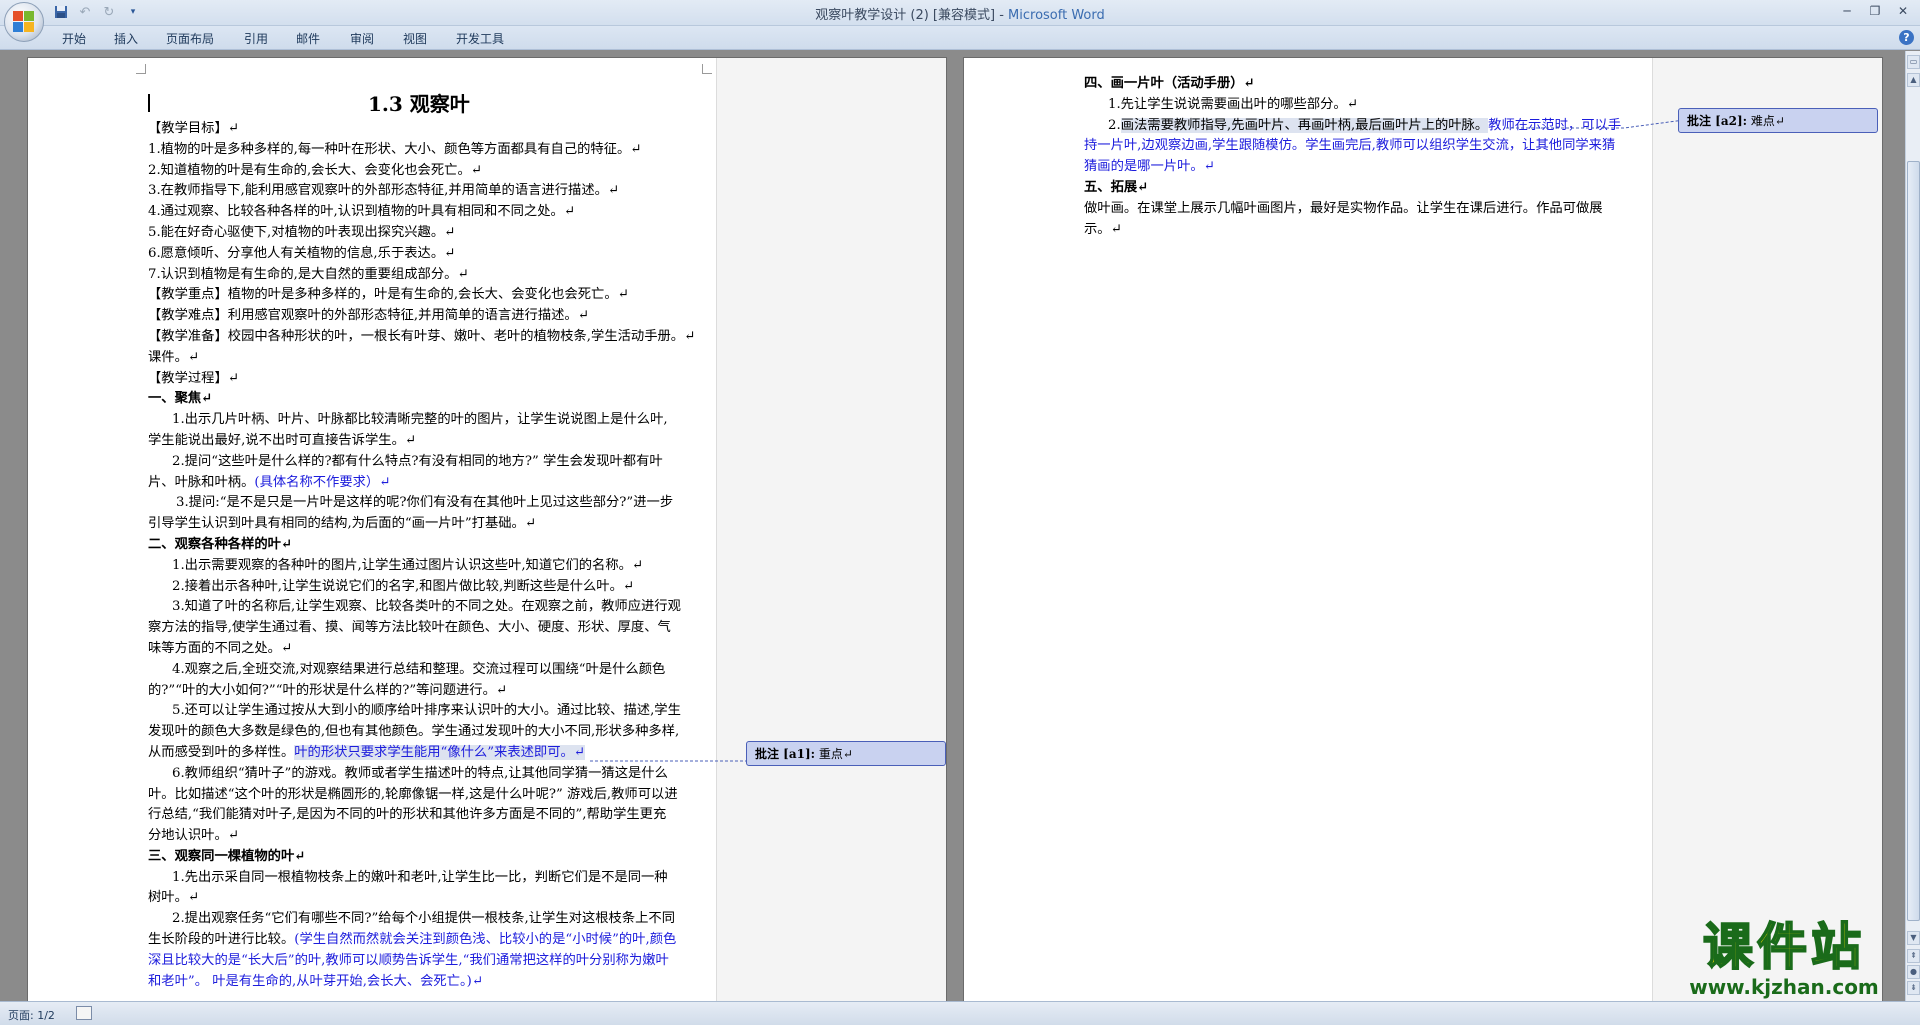 The image size is (1920, 1025). Describe the element at coordinates (1913, 956) in the screenshot. I see `previous-page-icon: ⇞` at that location.